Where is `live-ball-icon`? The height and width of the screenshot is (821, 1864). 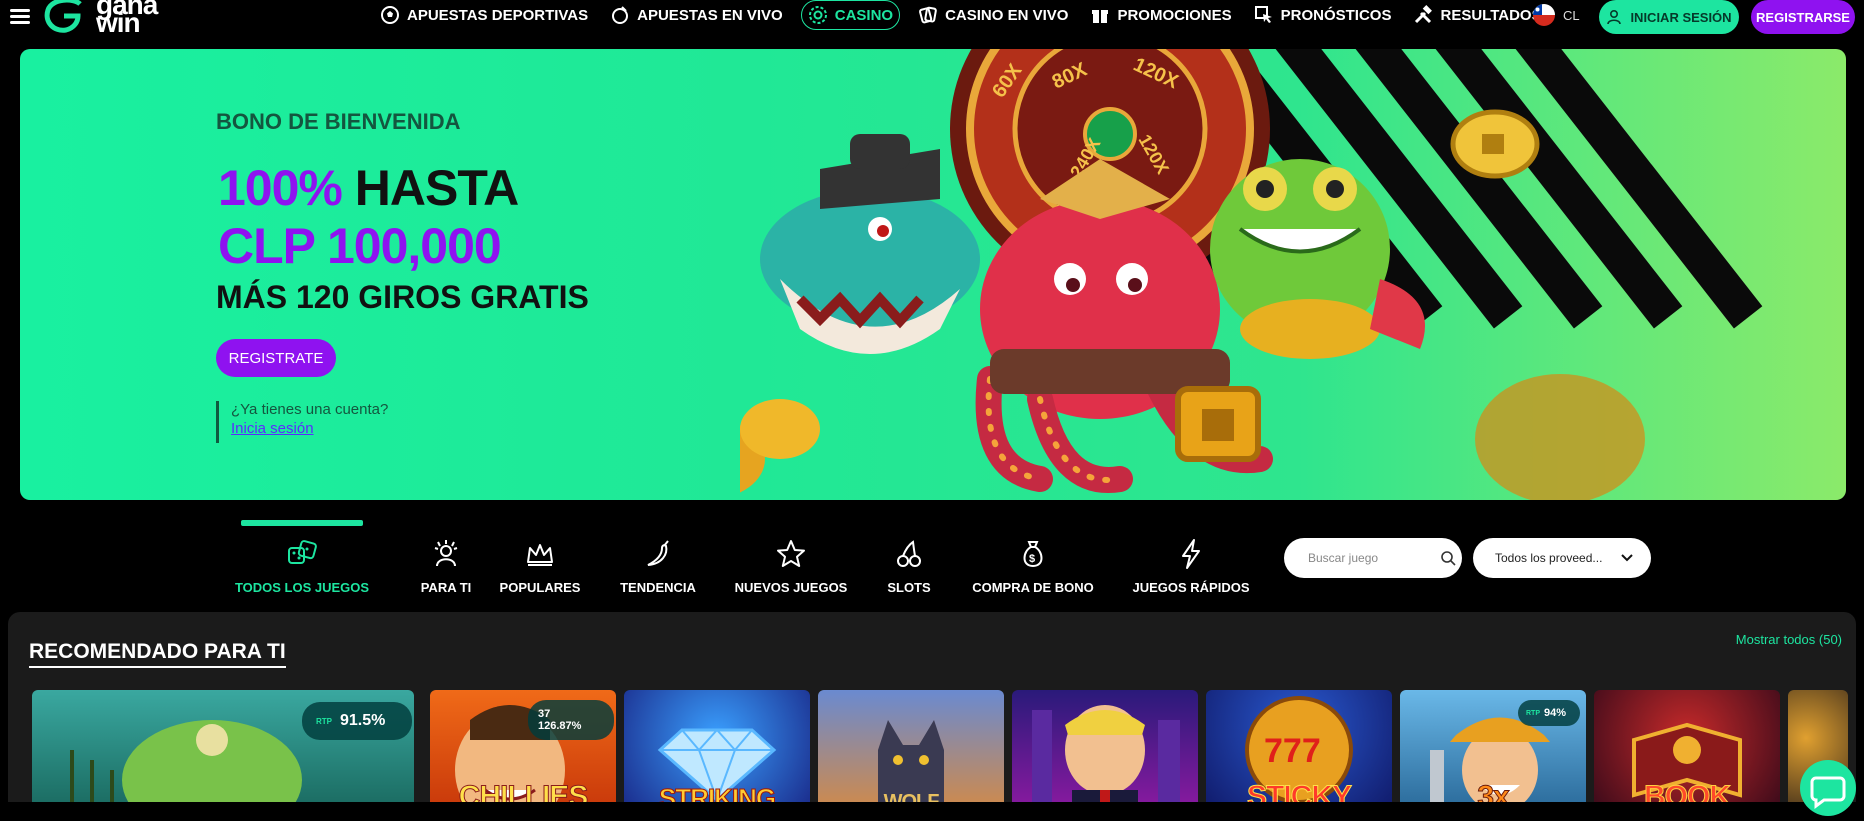 live-ball-icon is located at coordinates (620, 15).